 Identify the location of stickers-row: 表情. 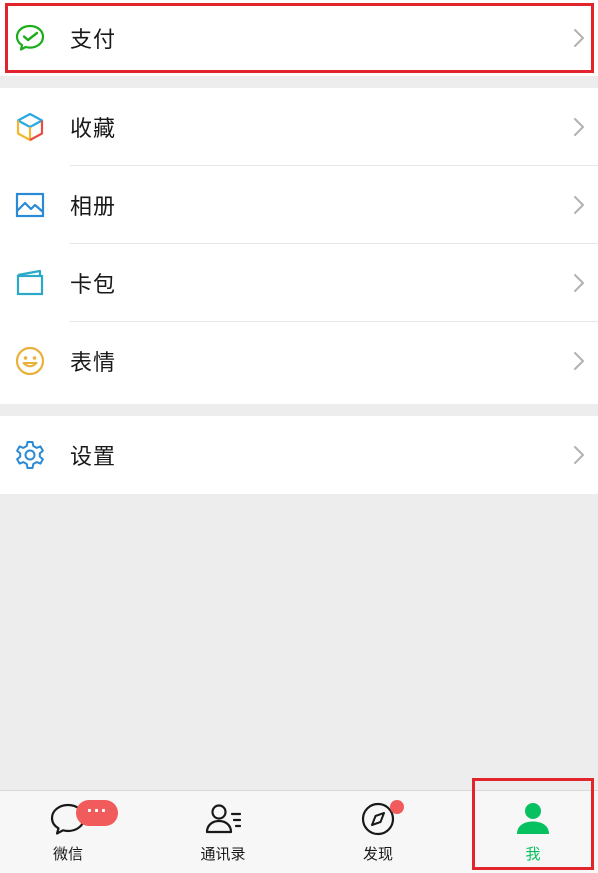
(299, 361).